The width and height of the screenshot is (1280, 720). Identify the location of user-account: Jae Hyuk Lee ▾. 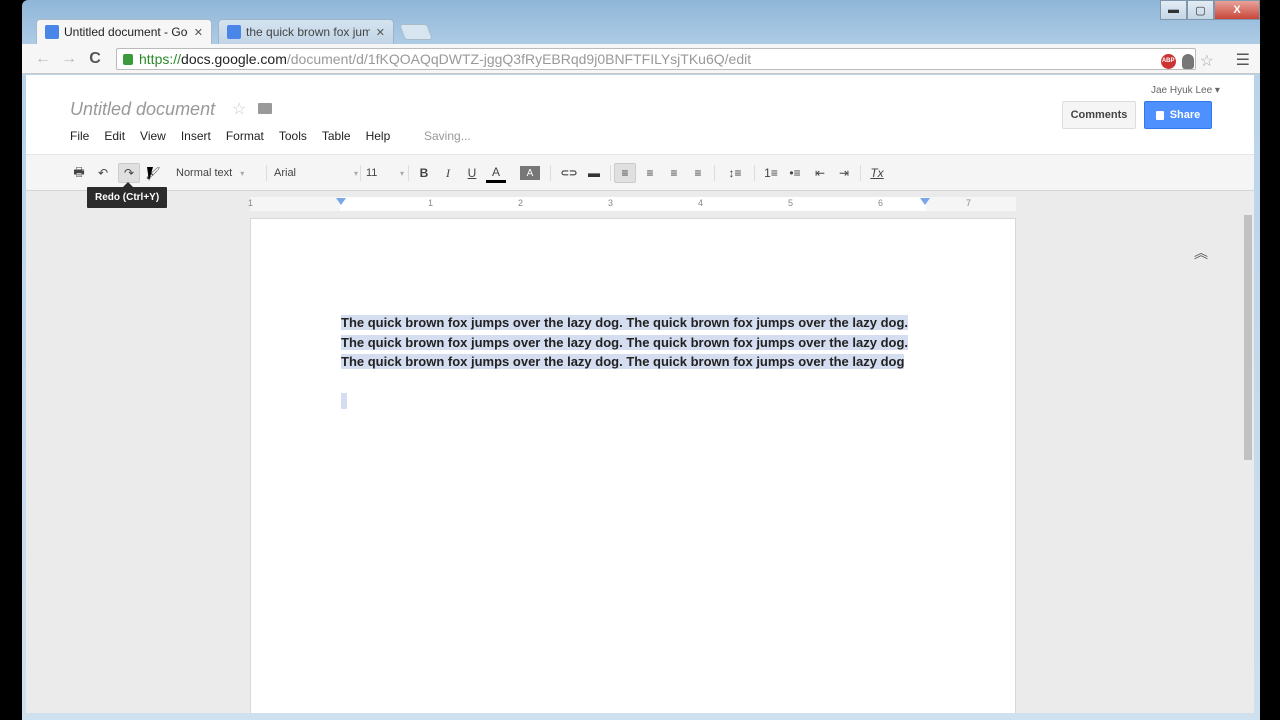
(1185, 90).